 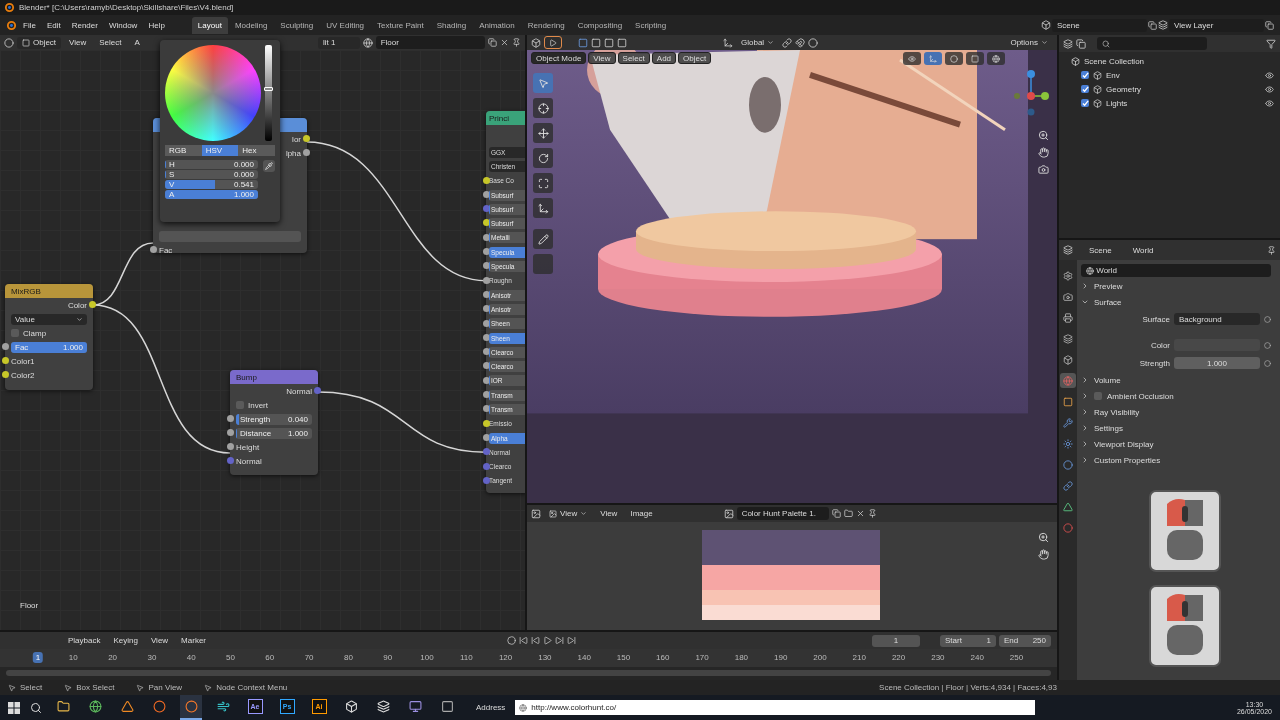 What do you see at coordinates (1177, 444) in the screenshot?
I see `panel-header: Viewport Display` at bounding box center [1177, 444].